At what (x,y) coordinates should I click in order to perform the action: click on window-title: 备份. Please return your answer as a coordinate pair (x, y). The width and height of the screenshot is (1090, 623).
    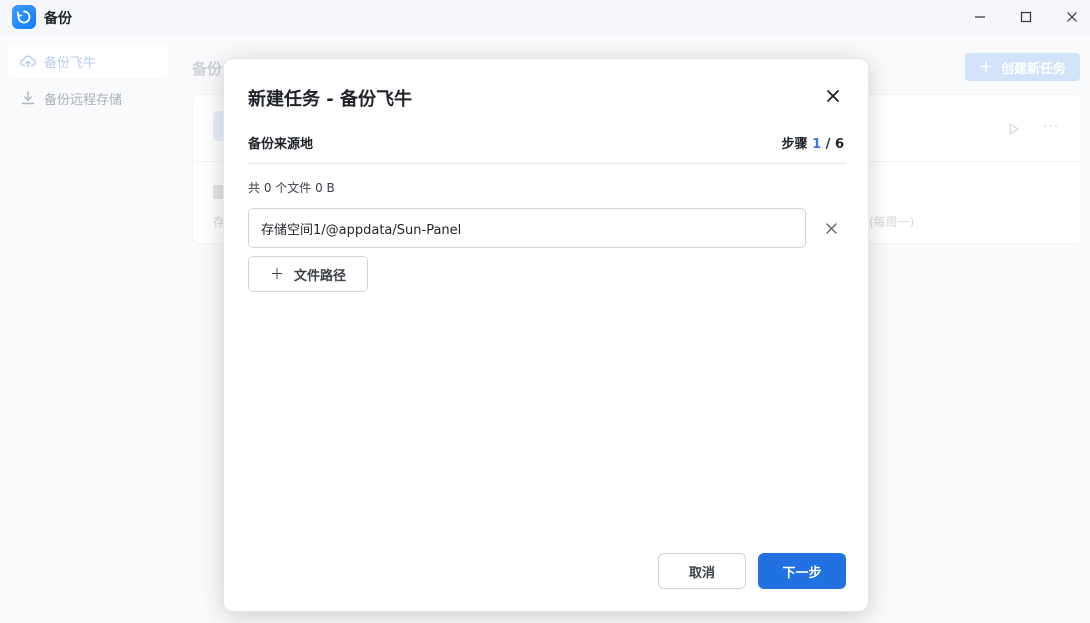
    Looking at the image, I should click on (58, 19).